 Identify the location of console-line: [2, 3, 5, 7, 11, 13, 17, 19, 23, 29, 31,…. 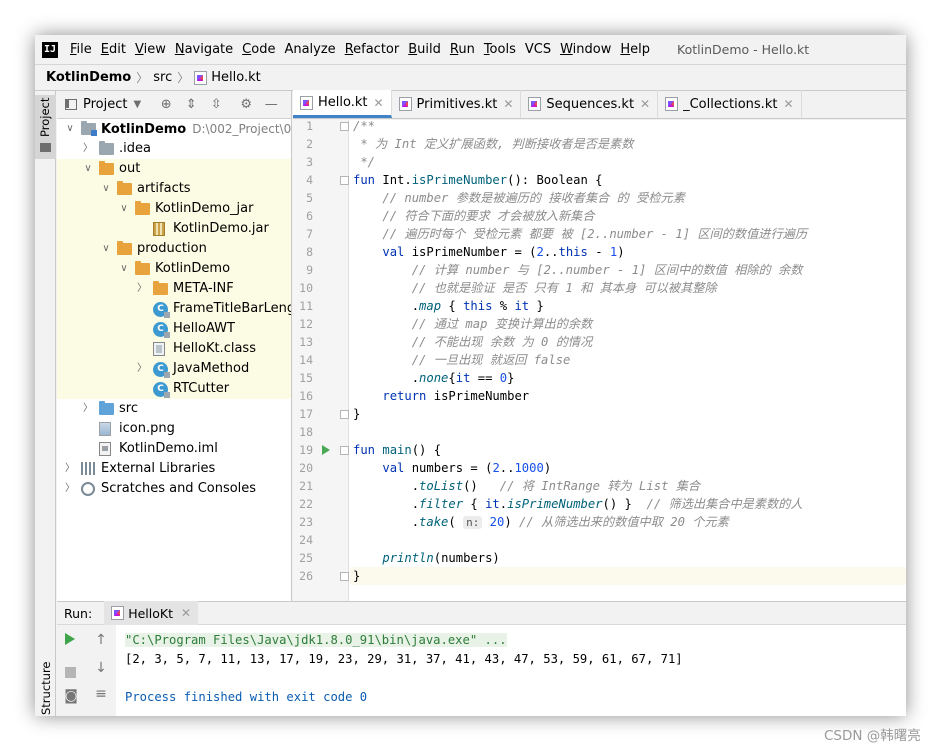
(404, 659).